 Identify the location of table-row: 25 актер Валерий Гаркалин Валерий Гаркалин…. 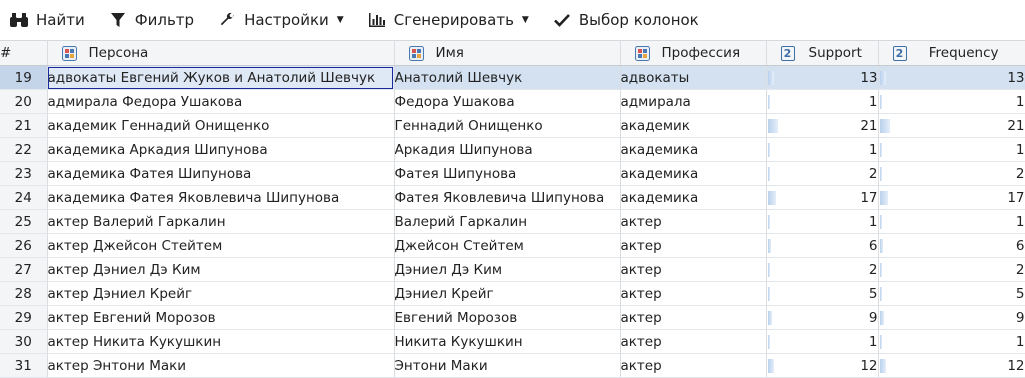
(512, 221).